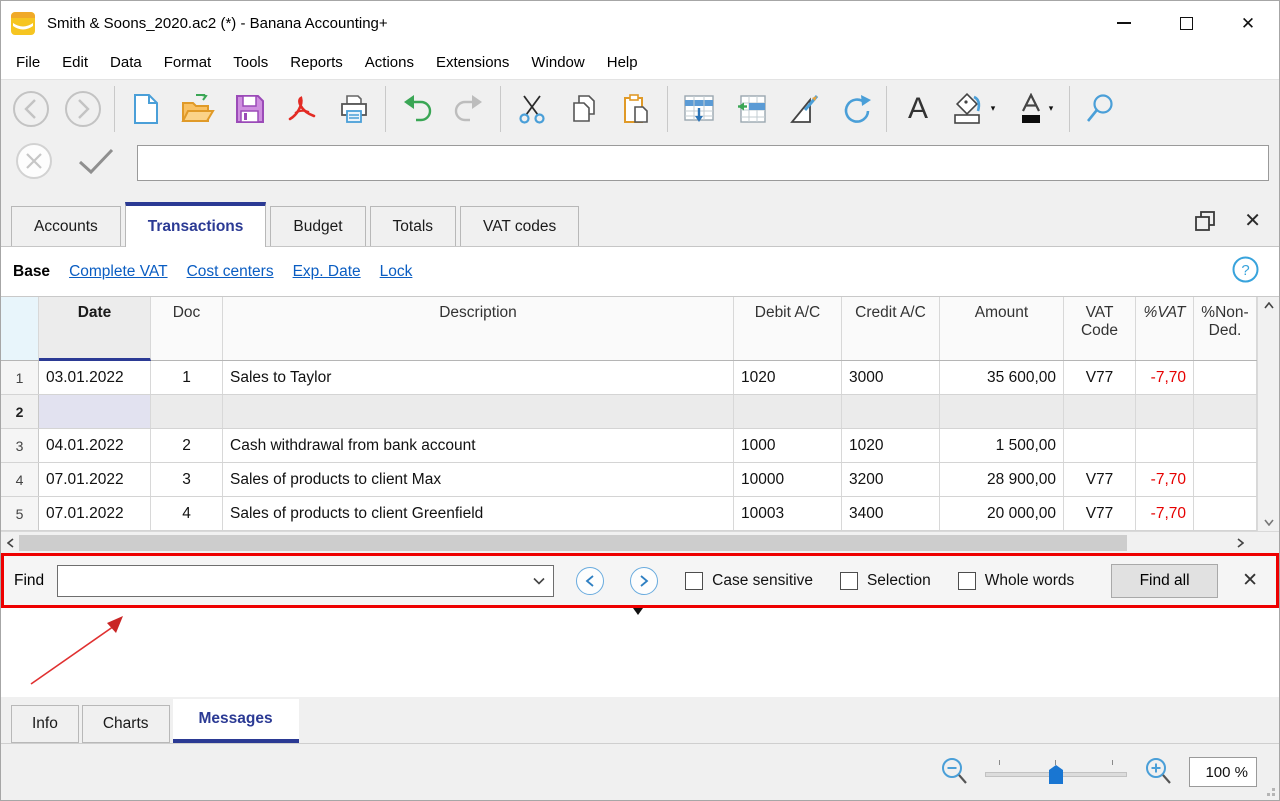 This screenshot has height=801, width=1280. I want to click on save-icon, so click(250, 109).